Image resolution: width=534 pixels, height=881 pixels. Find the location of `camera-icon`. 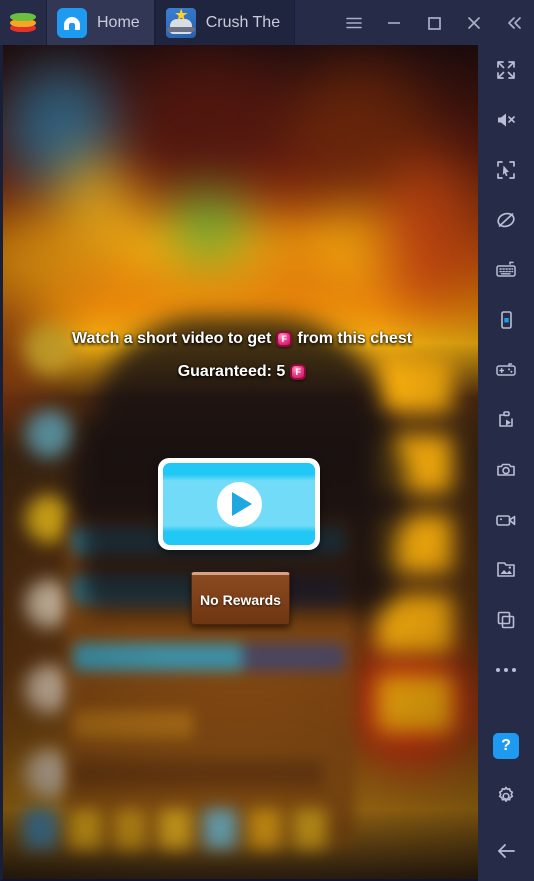

camera-icon is located at coordinates (506, 470).